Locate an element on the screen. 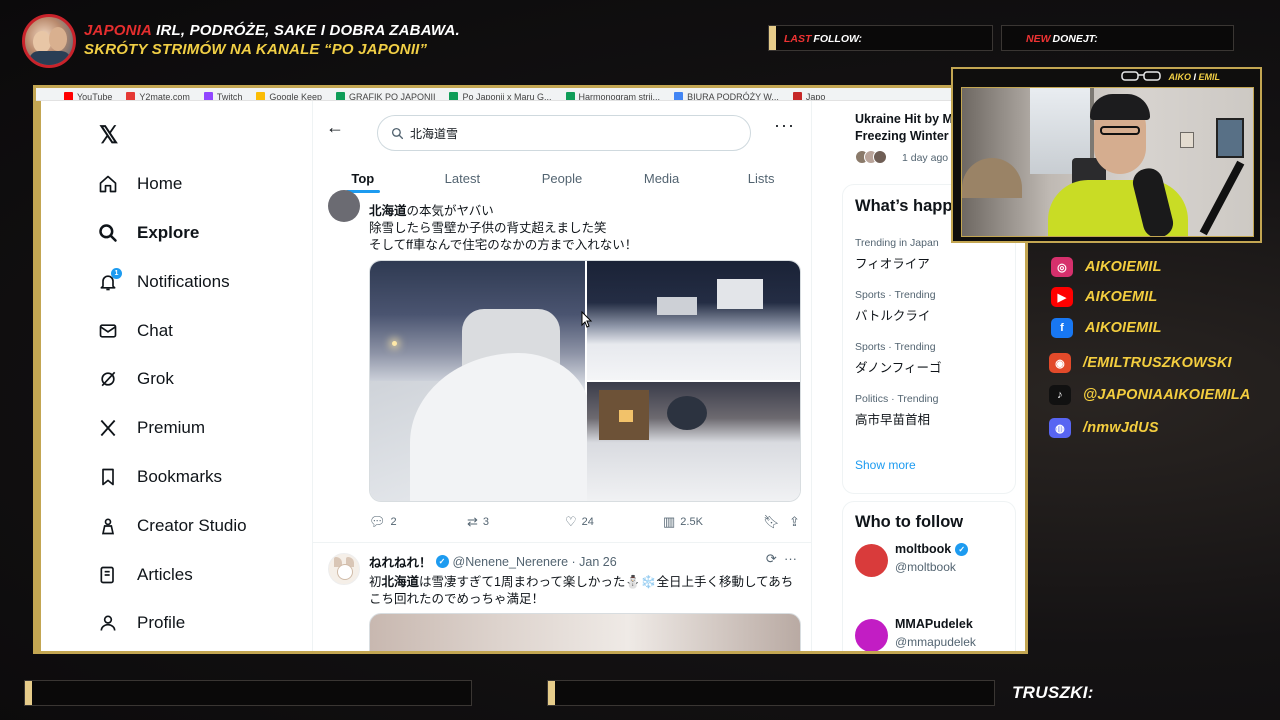 The height and width of the screenshot is (720, 1280). bookmark-label: Japo is located at coordinates (815, 96).